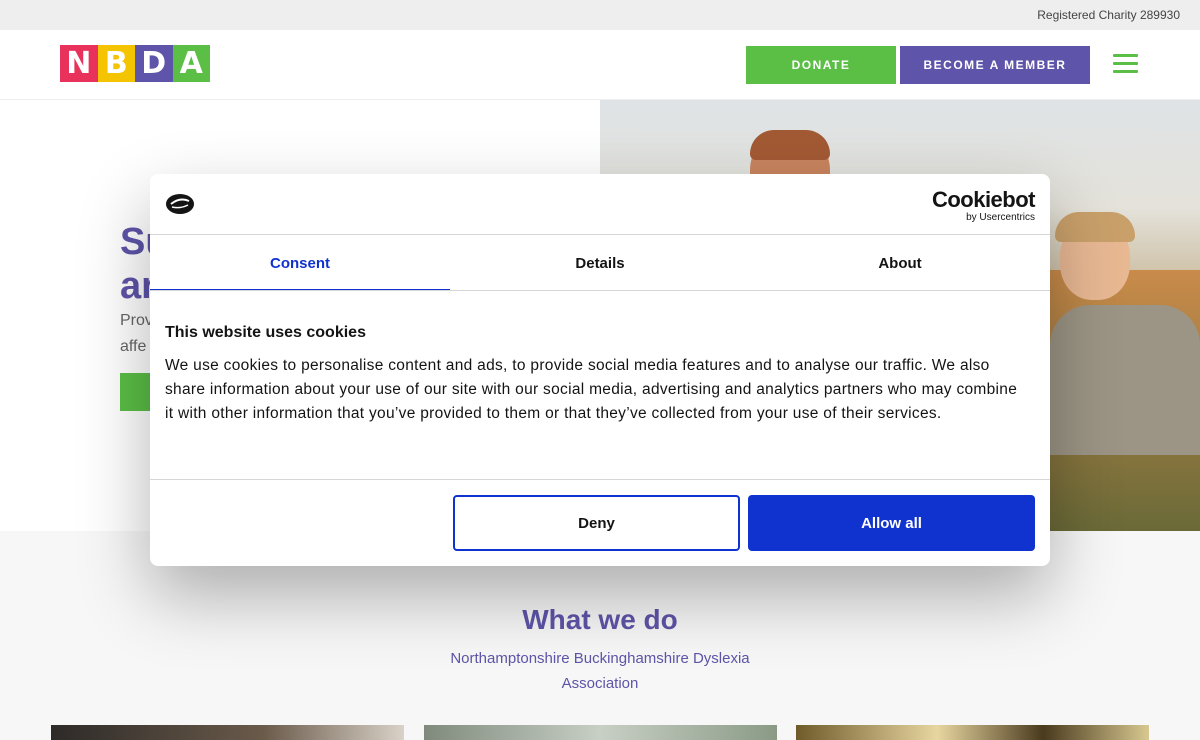 The width and height of the screenshot is (1200, 740). What do you see at coordinates (821, 65) in the screenshot?
I see `donate-button: DONATE` at bounding box center [821, 65].